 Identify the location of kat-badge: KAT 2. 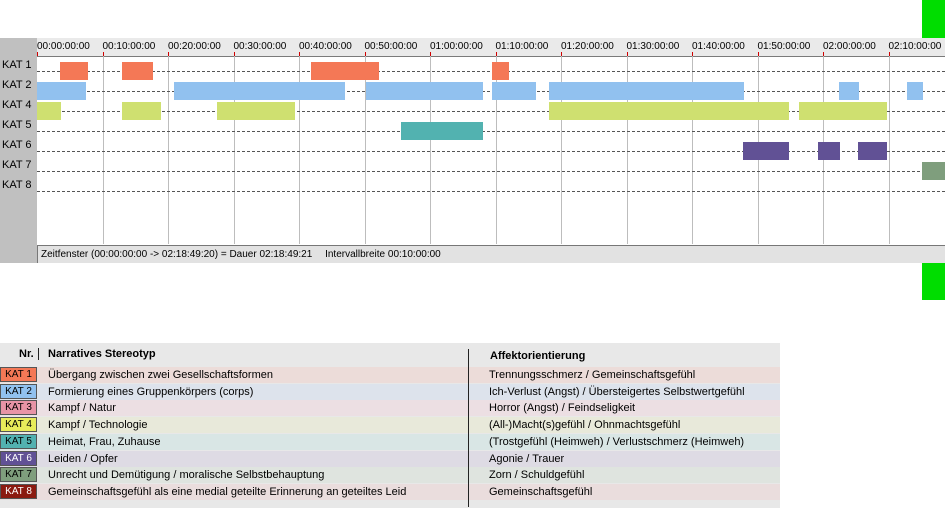
(18, 391).